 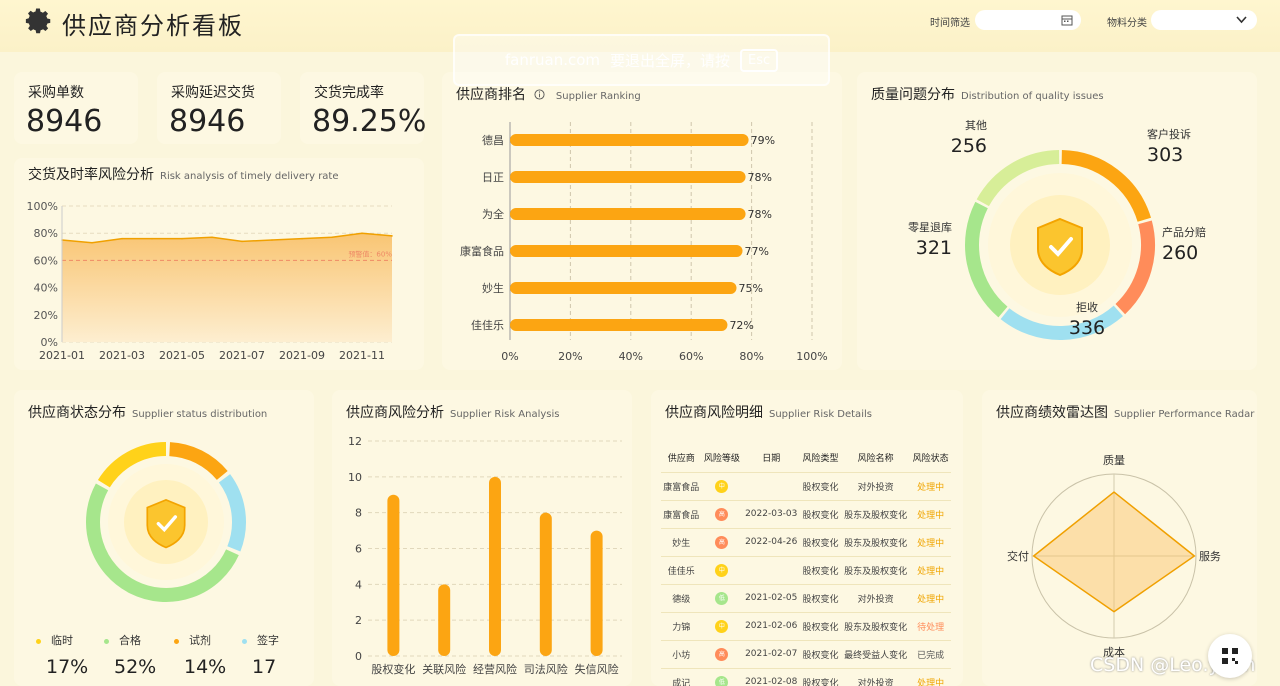 I want to click on table-cell: 成记, so click(x=681, y=677).